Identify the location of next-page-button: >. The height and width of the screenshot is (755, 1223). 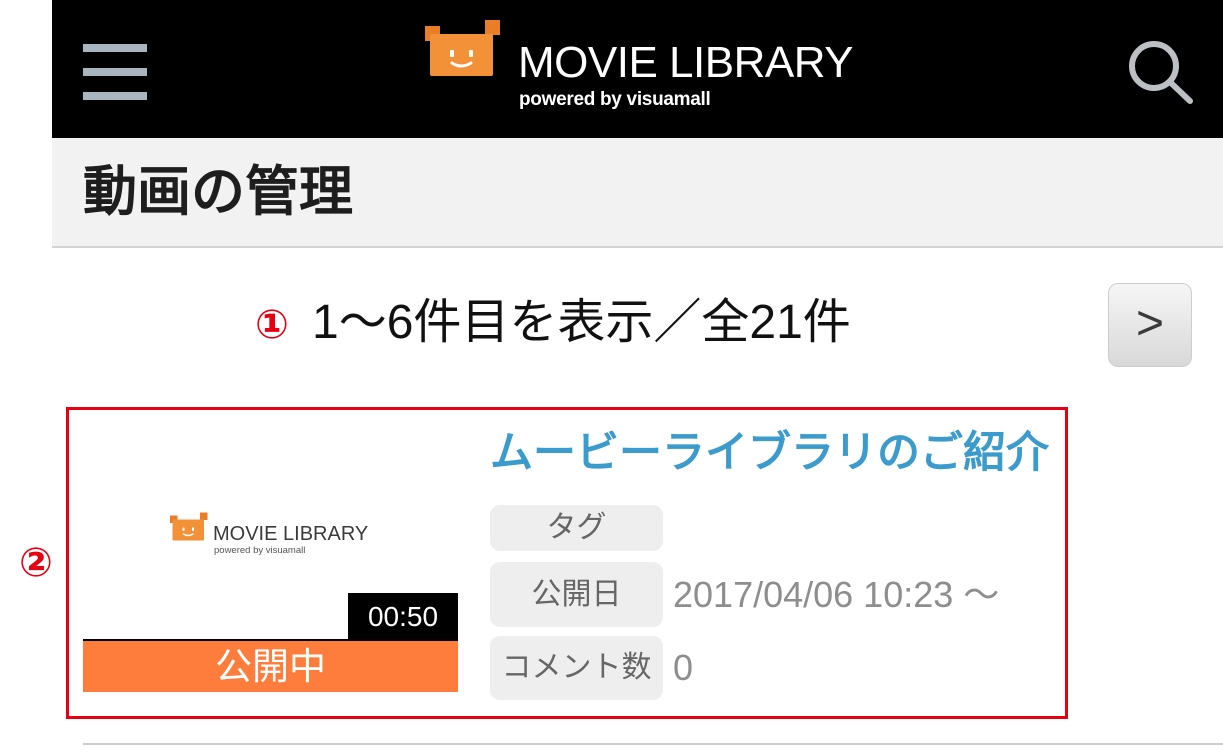
(1150, 325).